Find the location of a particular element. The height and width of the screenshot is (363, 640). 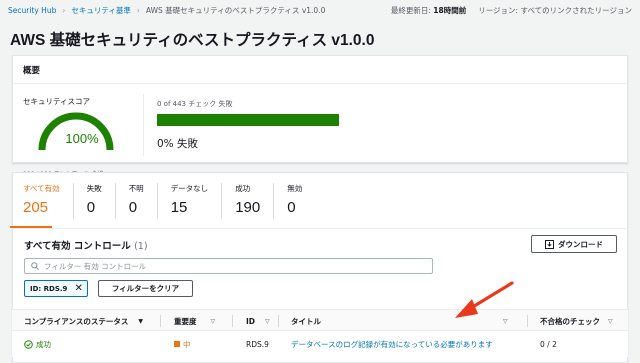

status-tab-count: 205 is located at coordinates (36, 207).